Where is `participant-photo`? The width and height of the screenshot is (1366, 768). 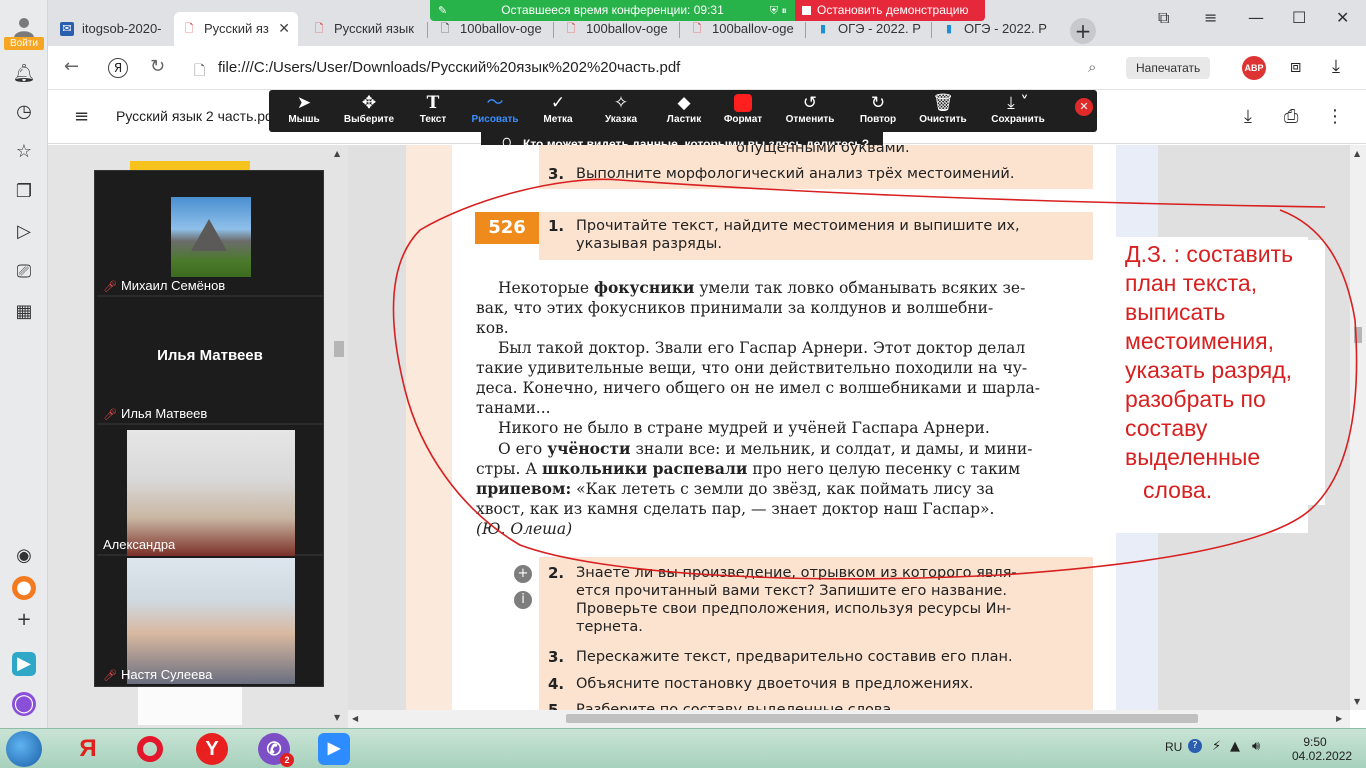
participant-photo is located at coordinates (211, 237).